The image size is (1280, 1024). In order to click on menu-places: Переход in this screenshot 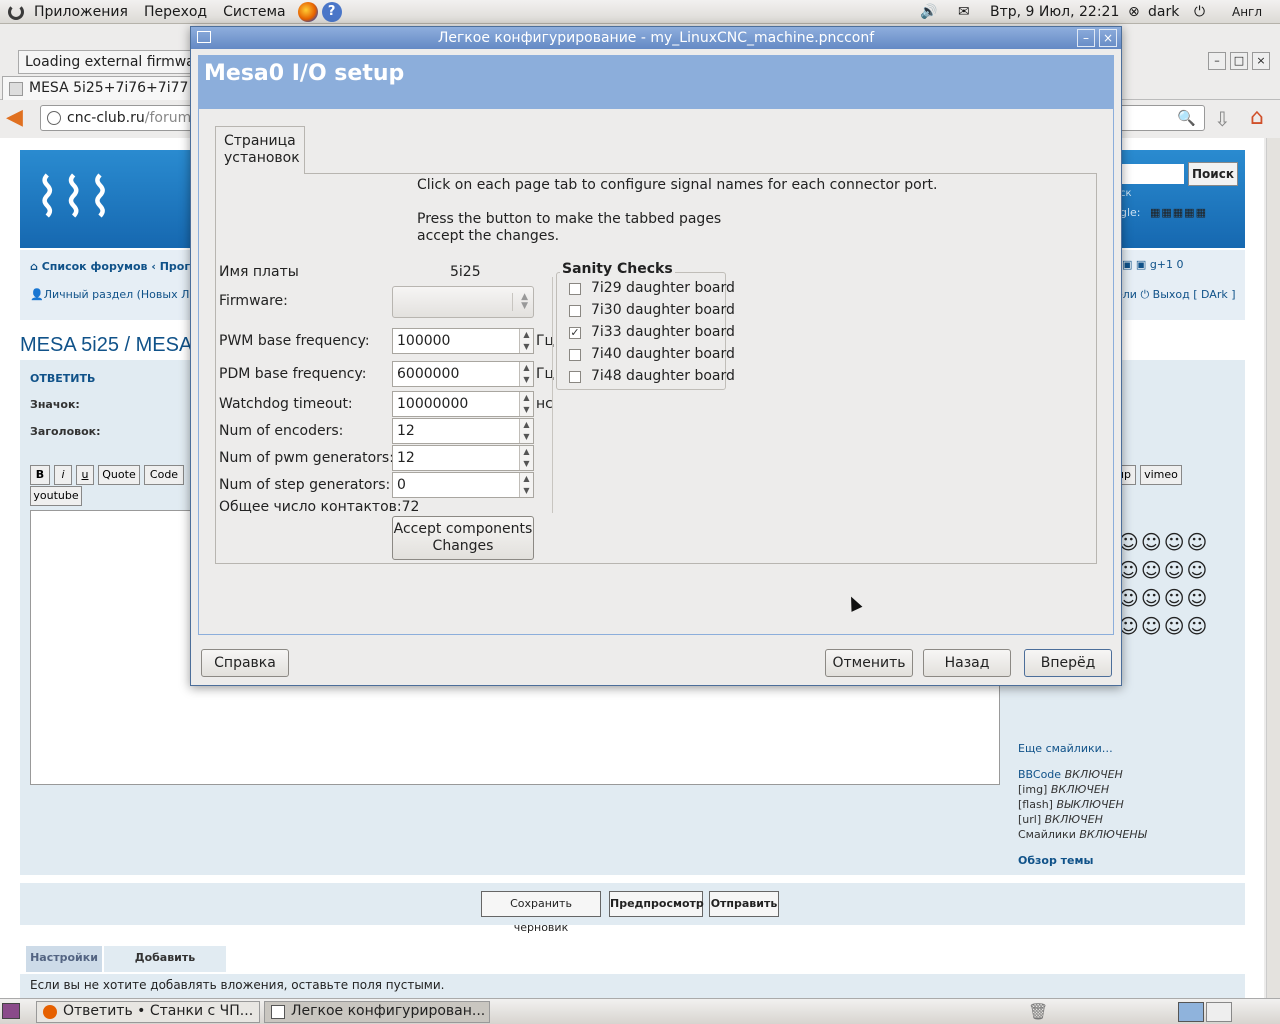, I will do `click(175, 12)`.